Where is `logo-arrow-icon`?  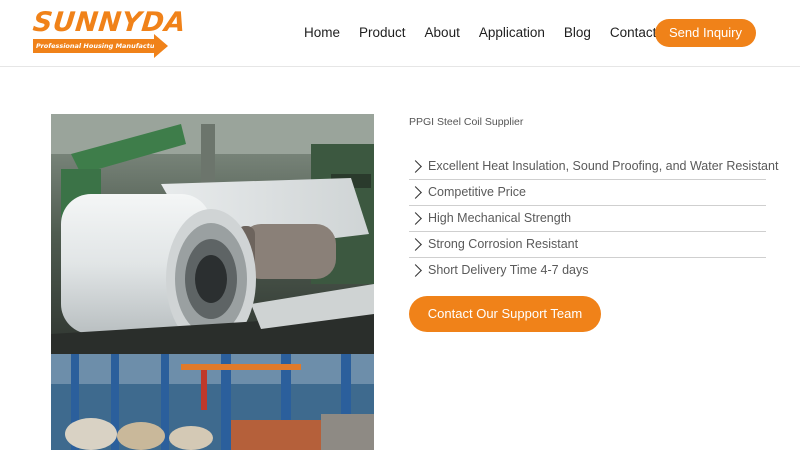
logo-arrow-icon is located at coordinates (161, 46).